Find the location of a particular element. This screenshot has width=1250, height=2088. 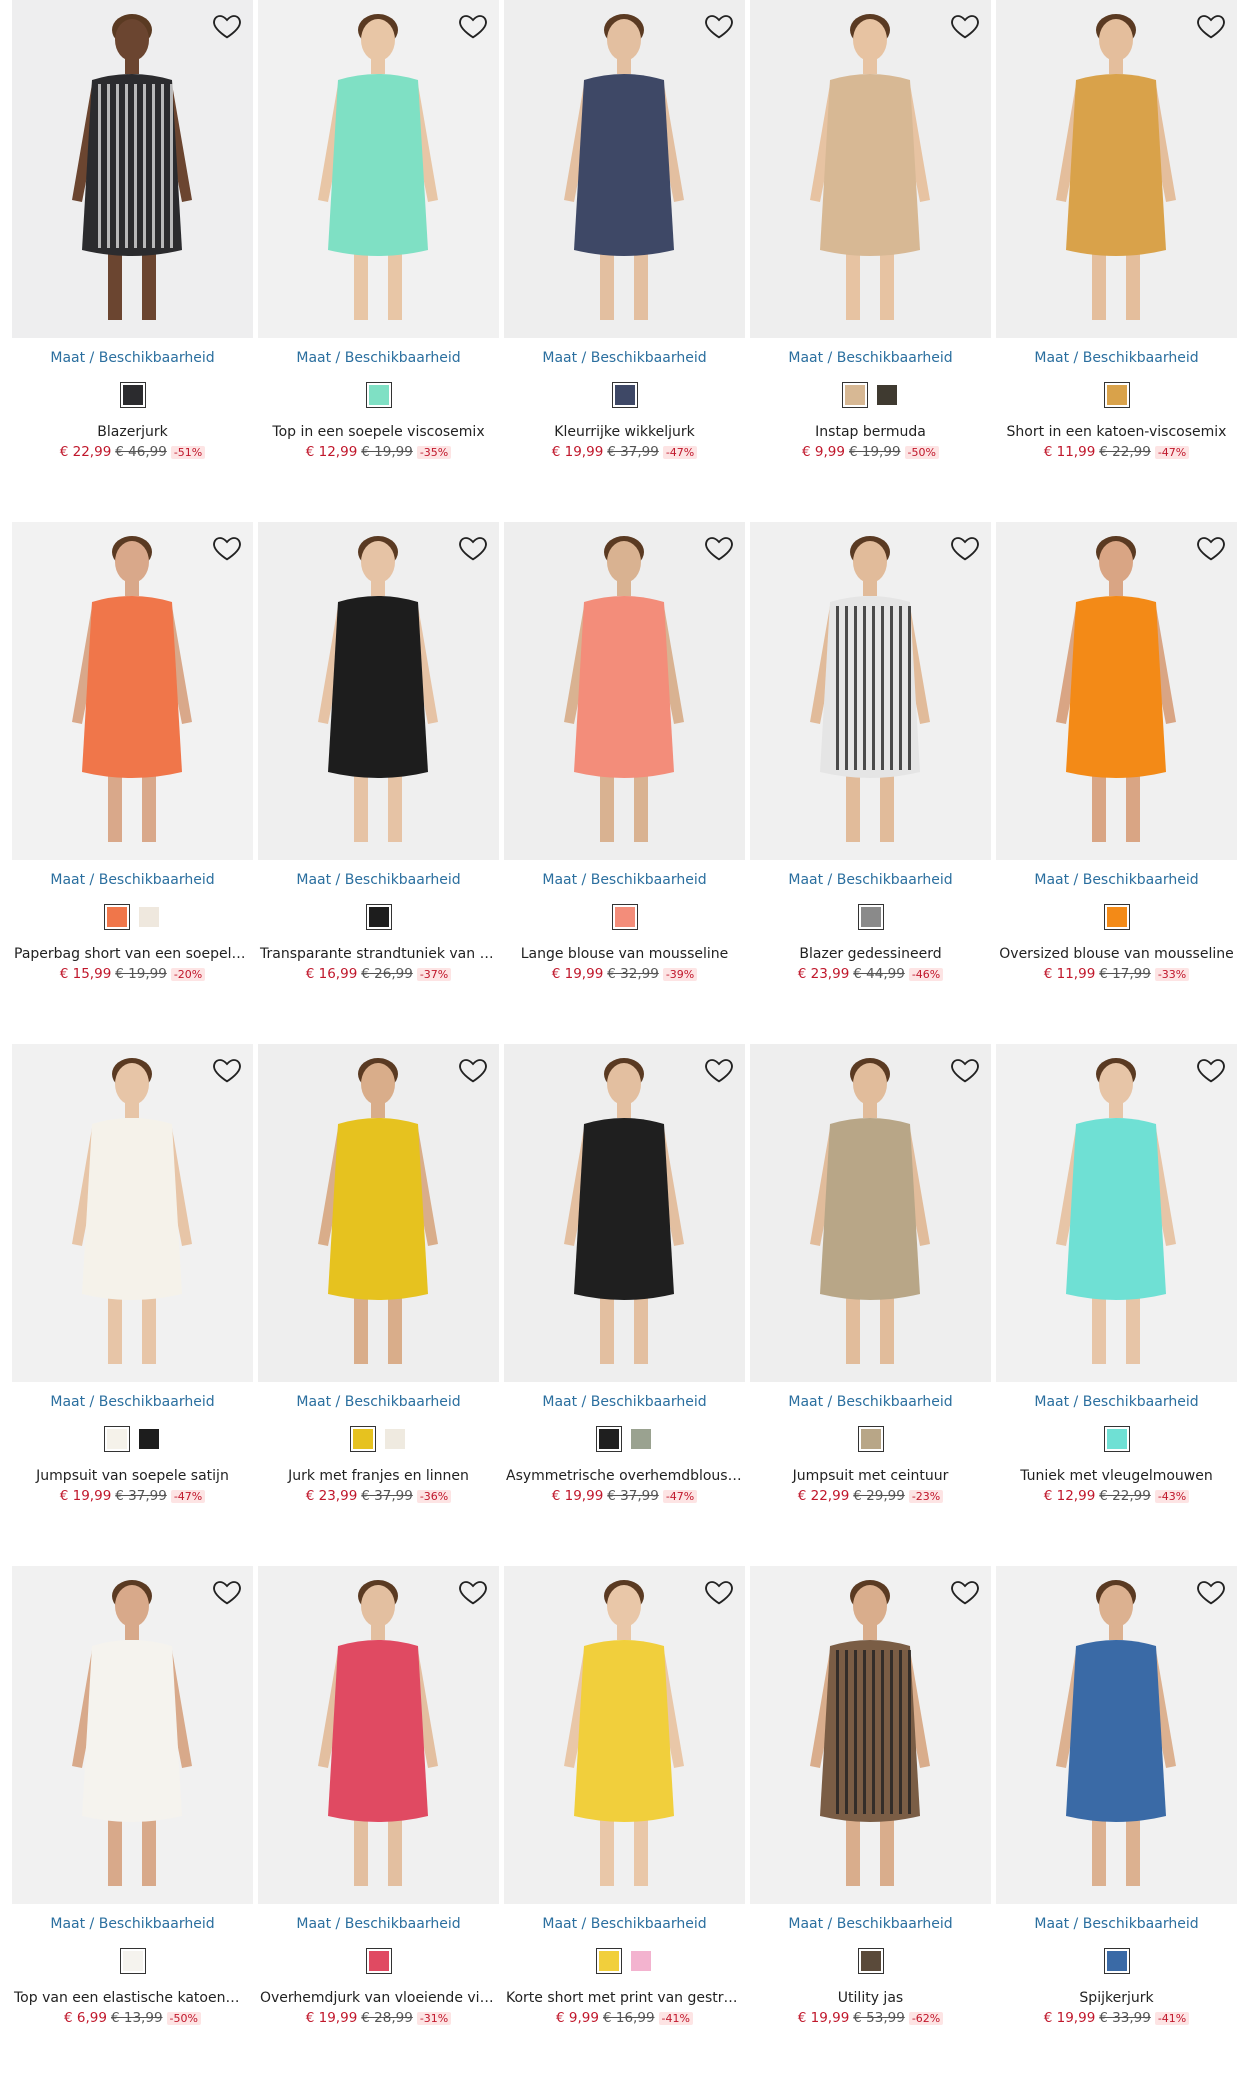

product-name: Top in een soepele viscosemix is located at coordinates (378, 432).